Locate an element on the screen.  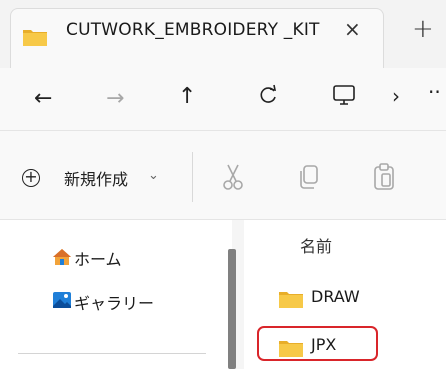
scrollbar-thumb is located at coordinates (232, 309).